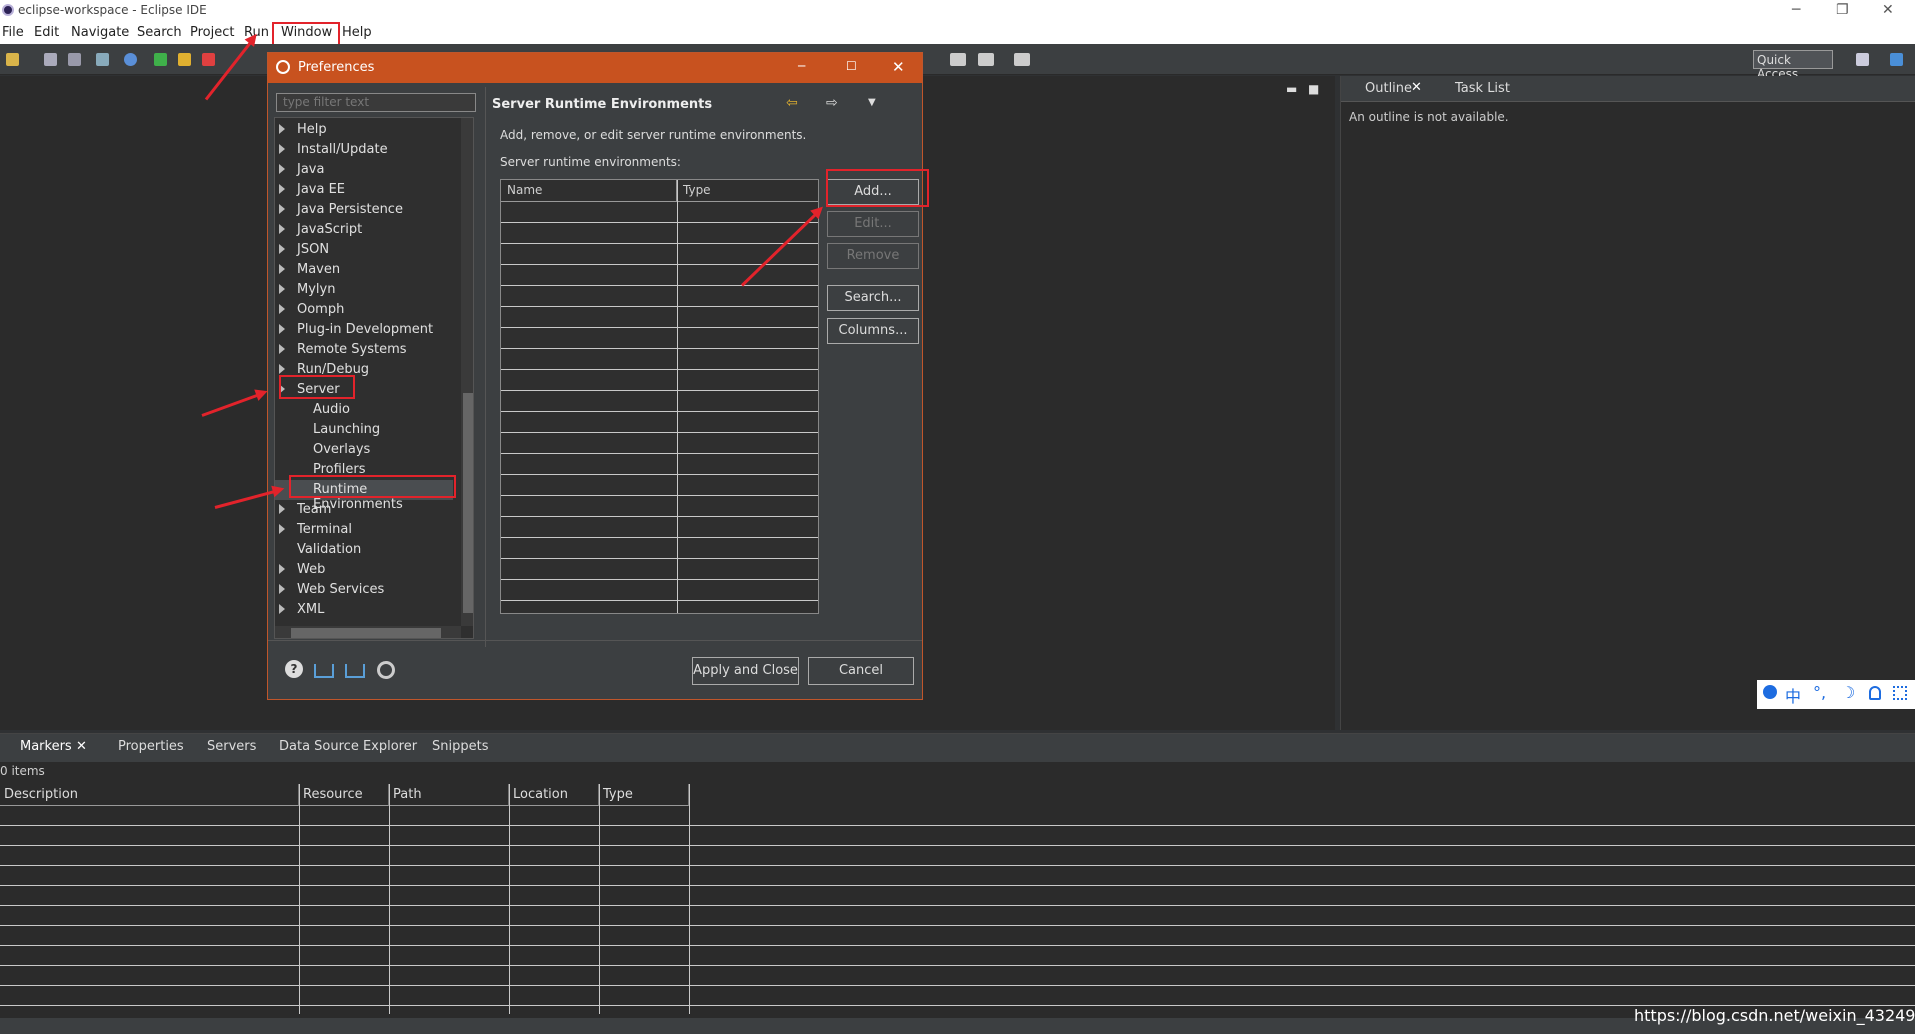  I want to click on new-icon, so click(12, 59).